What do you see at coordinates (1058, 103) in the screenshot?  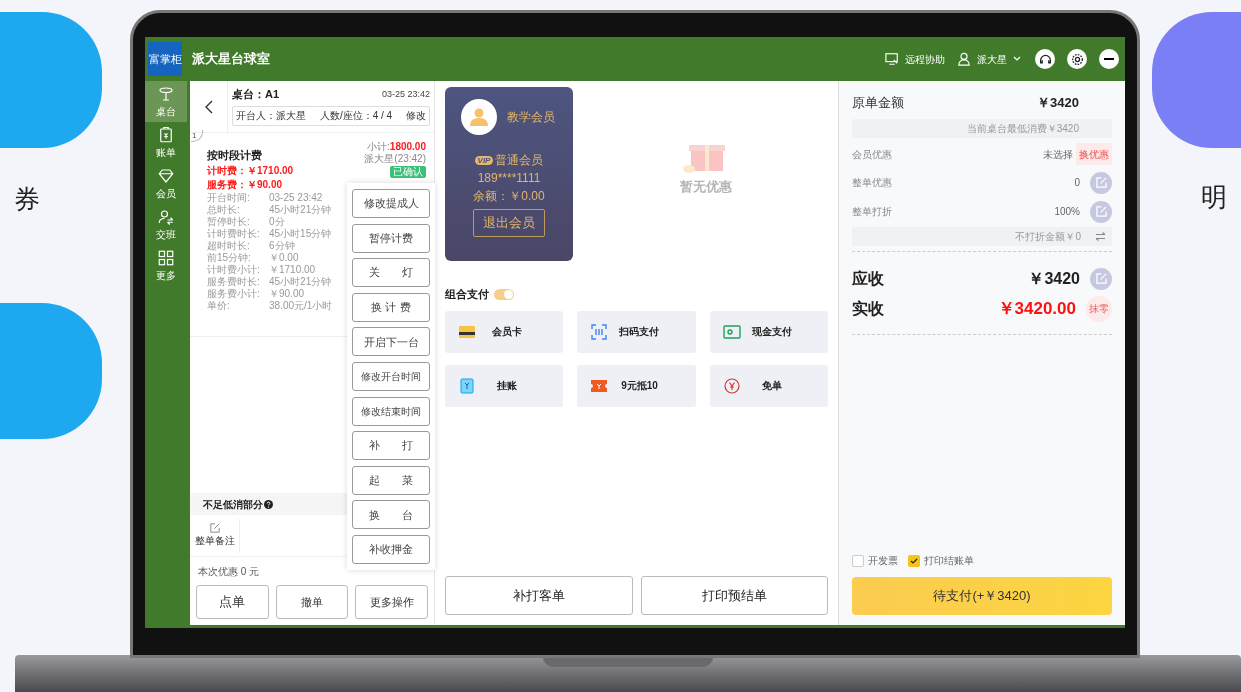 I see `summary-value: ￥3420` at bounding box center [1058, 103].